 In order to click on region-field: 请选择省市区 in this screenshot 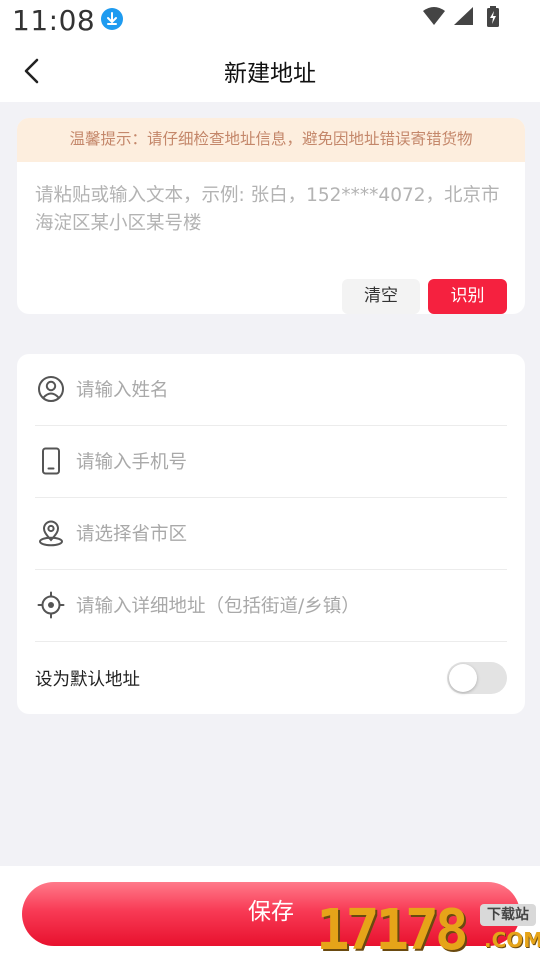, I will do `click(271, 534)`.